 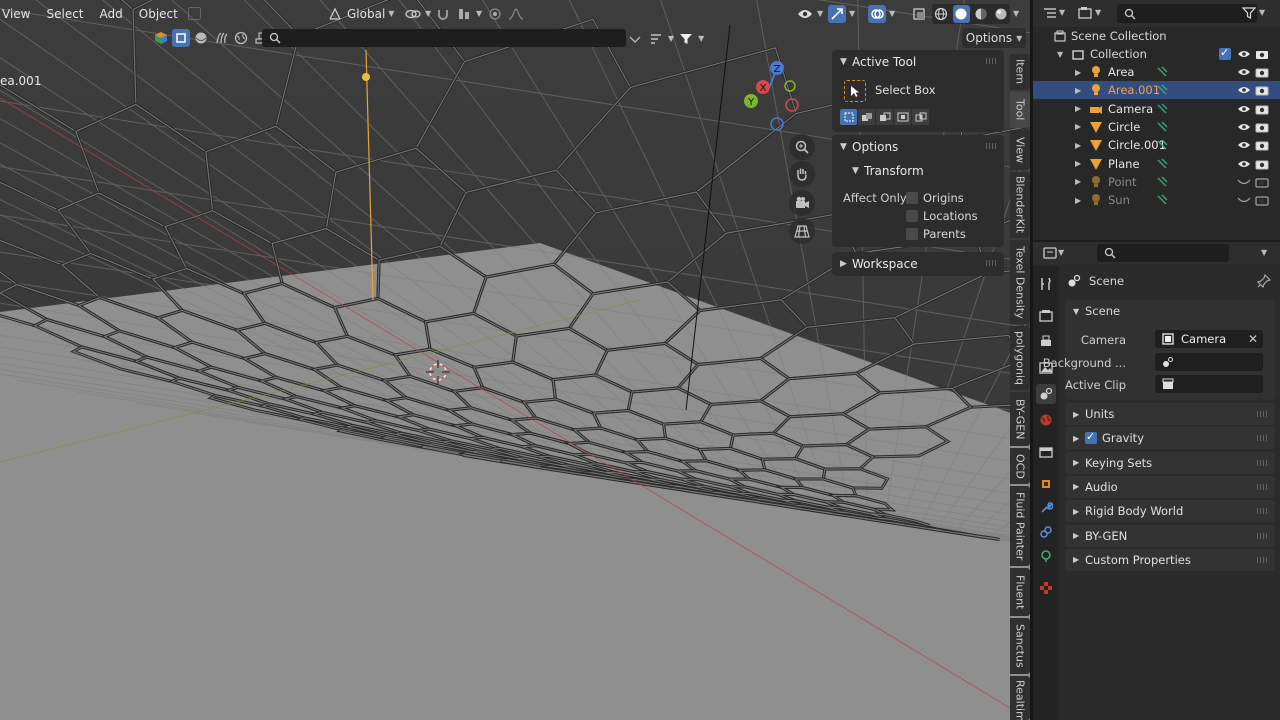 What do you see at coordinates (458, 13) in the screenshot?
I see `snap-toggle: ▼` at bounding box center [458, 13].